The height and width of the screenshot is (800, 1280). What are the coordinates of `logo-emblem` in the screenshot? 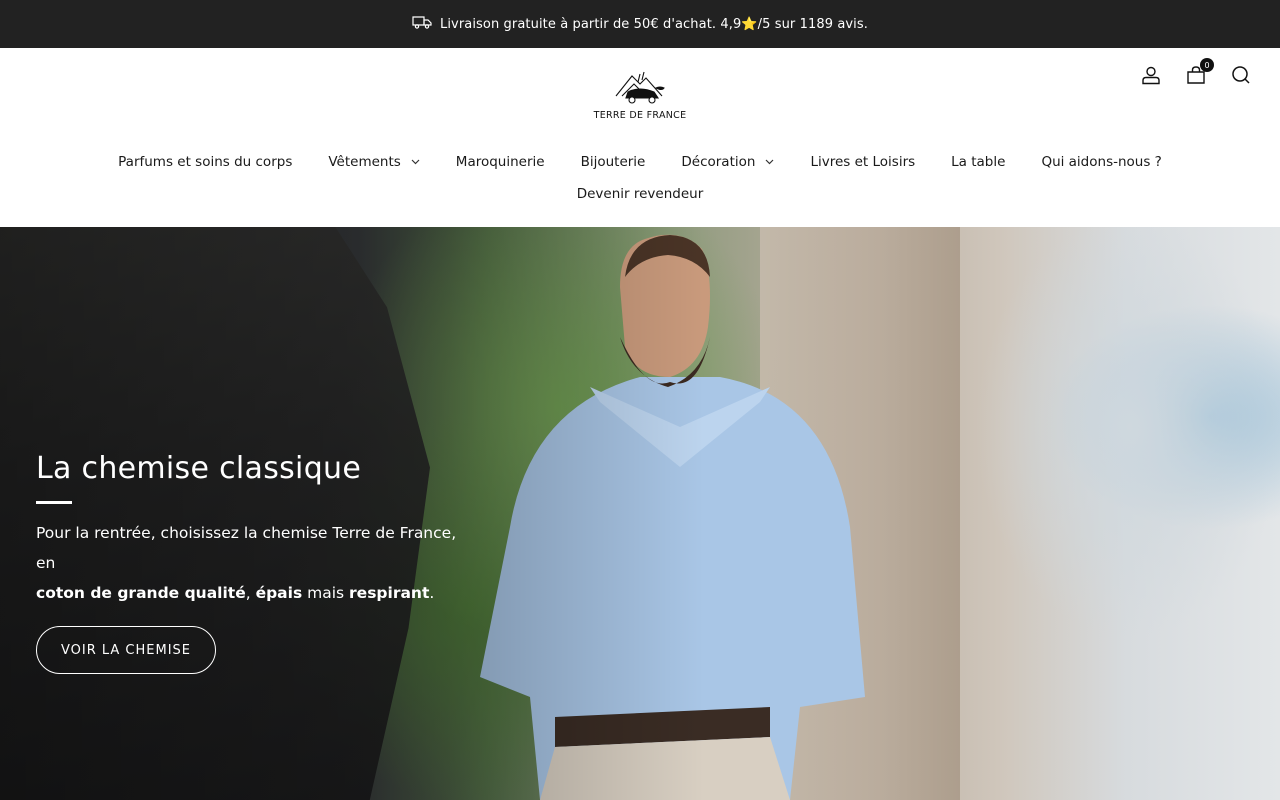 It's located at (640, 87).